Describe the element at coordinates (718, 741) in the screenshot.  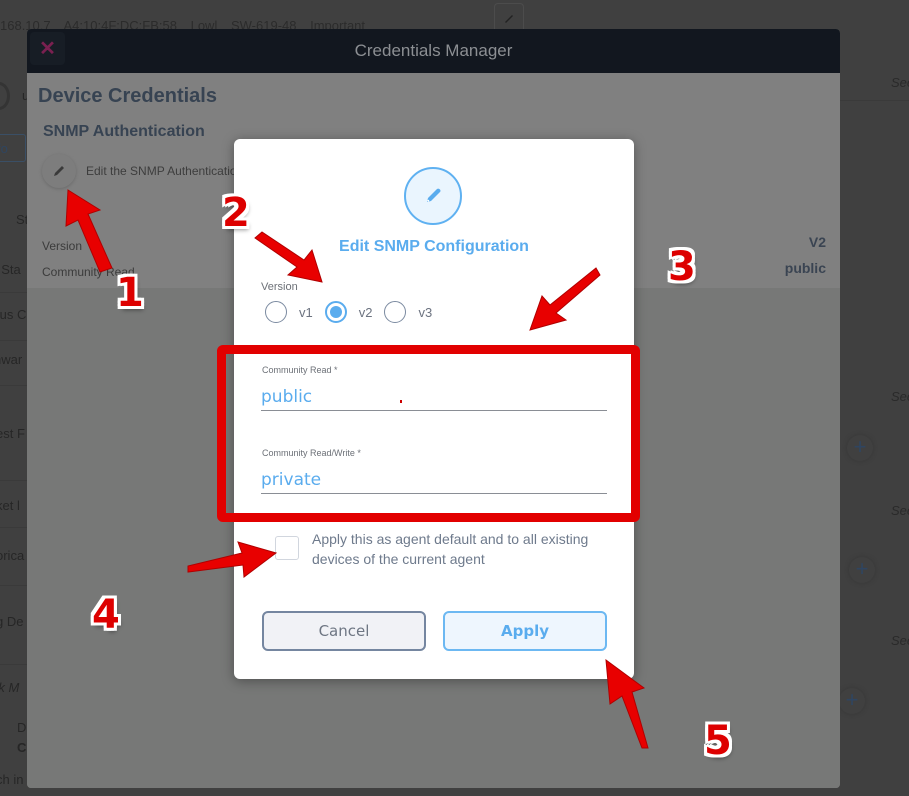
I see `step-number-5: 5` at that location.